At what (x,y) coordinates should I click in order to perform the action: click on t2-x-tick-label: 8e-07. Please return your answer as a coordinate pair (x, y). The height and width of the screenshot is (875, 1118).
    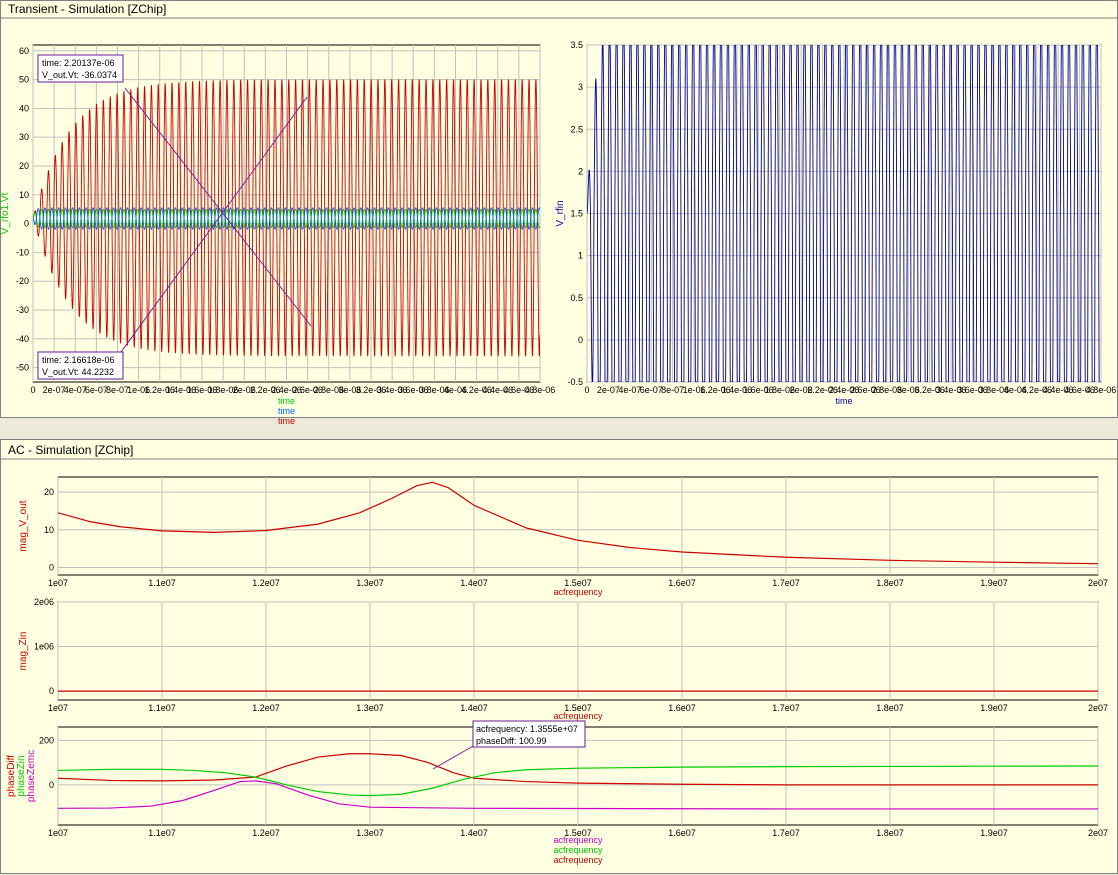
    Looking at the image, I should click on (672, 390).